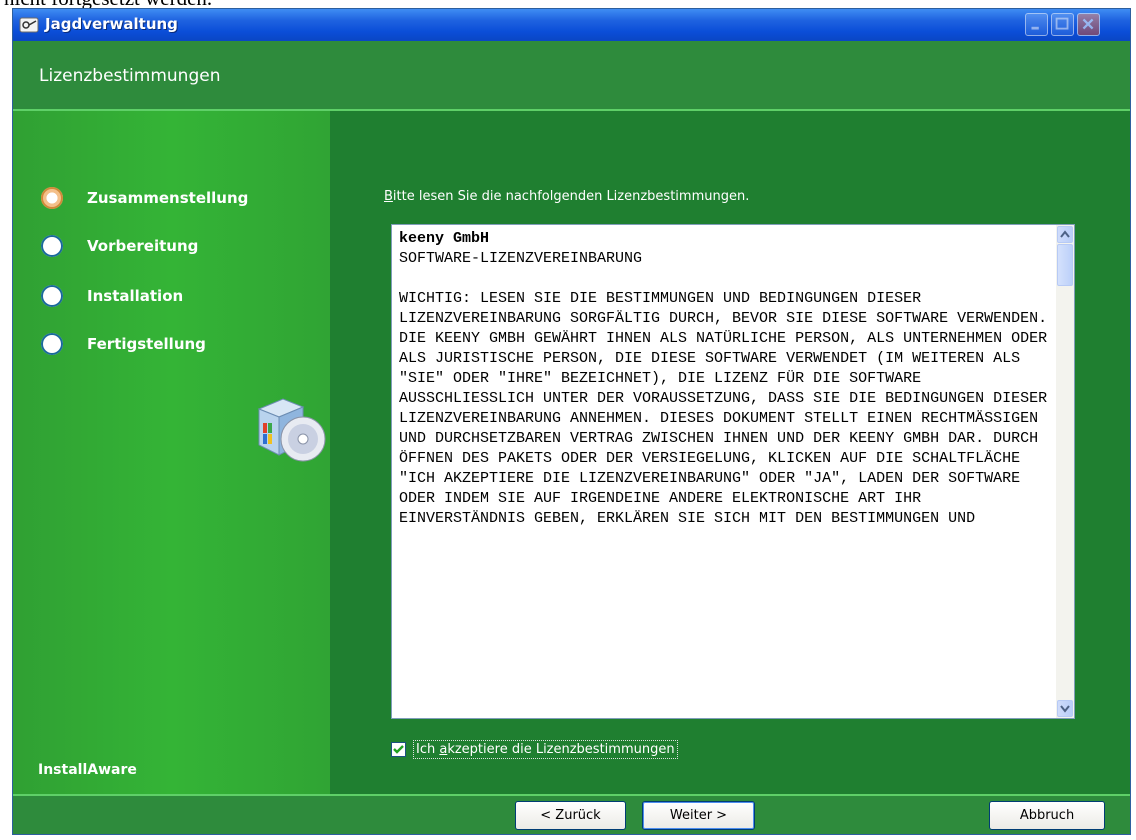 The height and width of the screenshot is (840, 1136). What do you see at coordinates (168, 198) in the screenshot?
I see `step-label: Zusammenstellung` at bounding box center [168, 198].